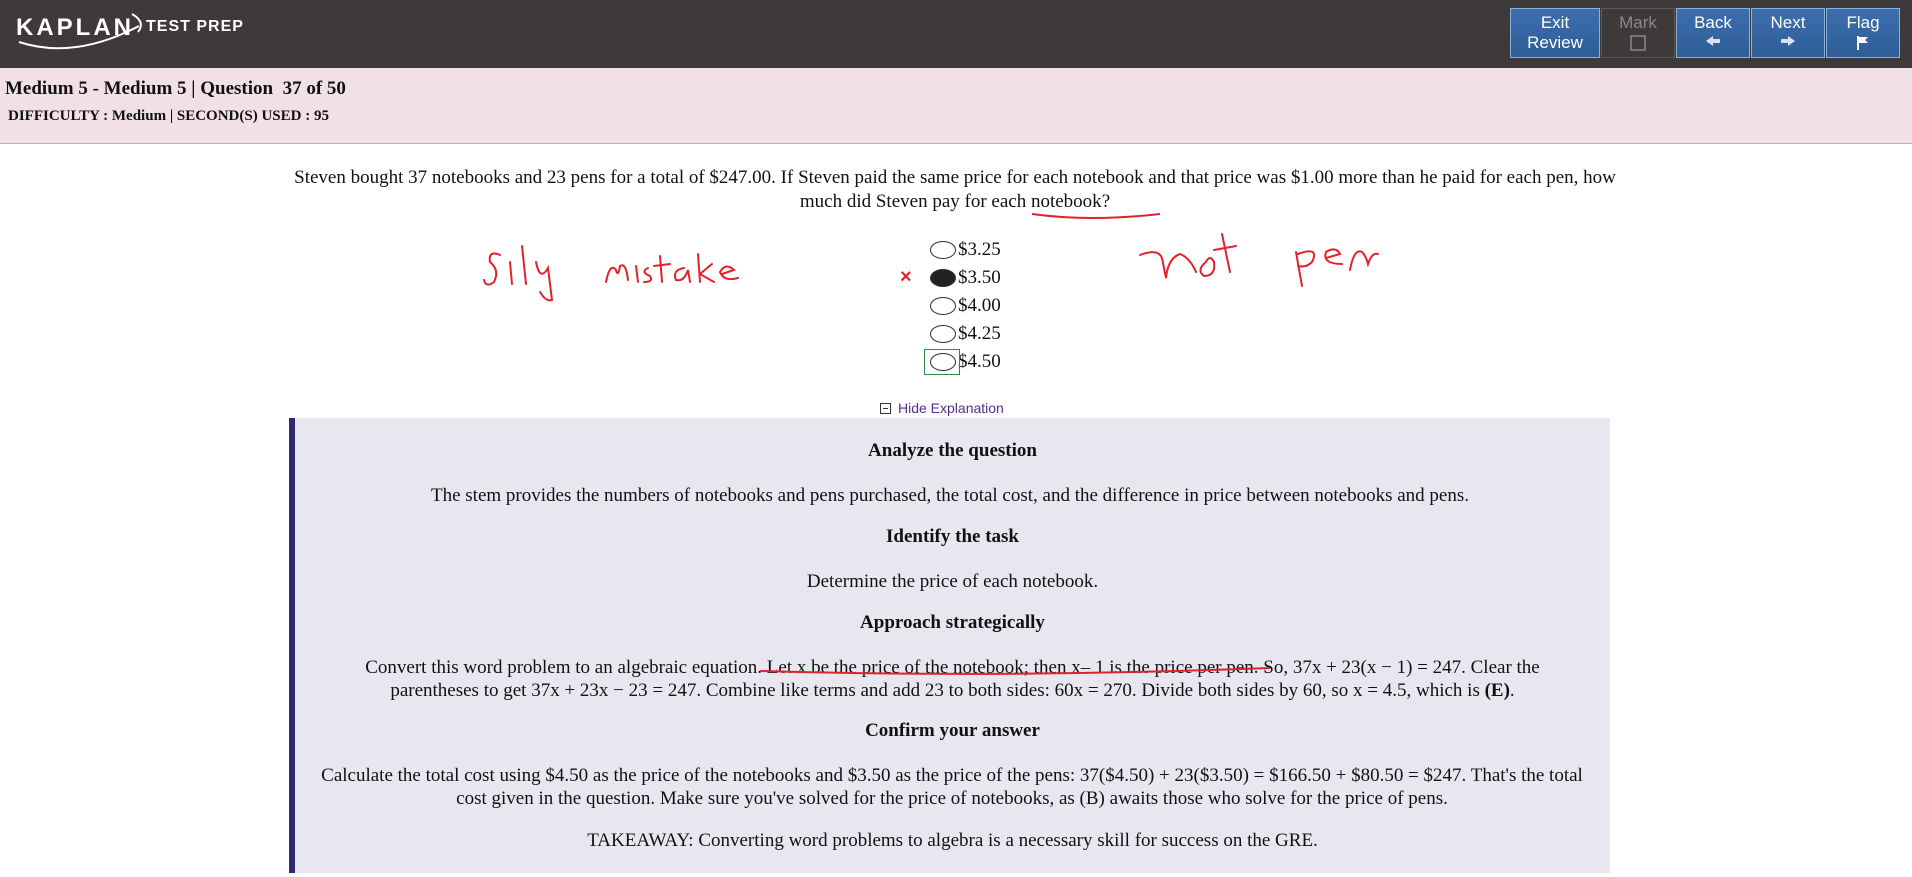  Describe the element at coordinates (195, 26) in the screenshot. I see `logo-subtitle: TEST PREP` at that location.